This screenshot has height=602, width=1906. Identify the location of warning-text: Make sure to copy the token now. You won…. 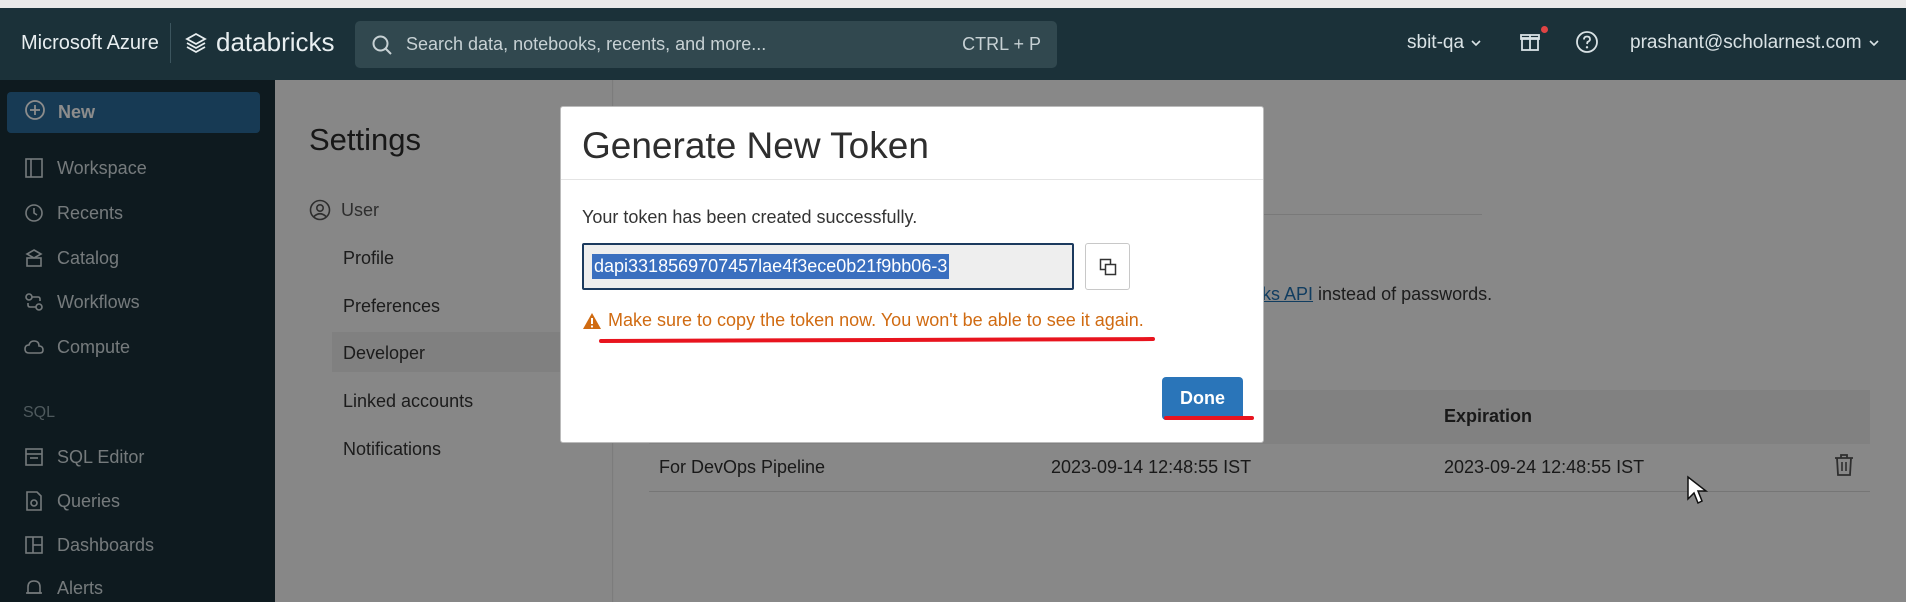
(876, 320).